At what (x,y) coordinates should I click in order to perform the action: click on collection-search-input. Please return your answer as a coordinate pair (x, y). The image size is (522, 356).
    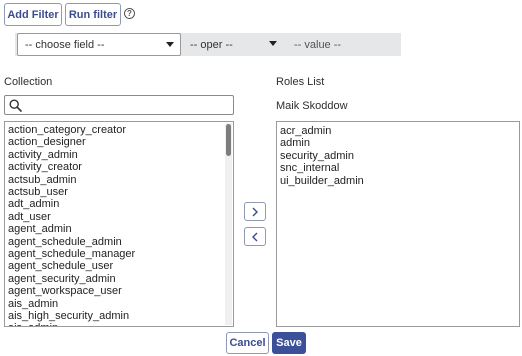
    Looking at the image, I should click on (119, 105).